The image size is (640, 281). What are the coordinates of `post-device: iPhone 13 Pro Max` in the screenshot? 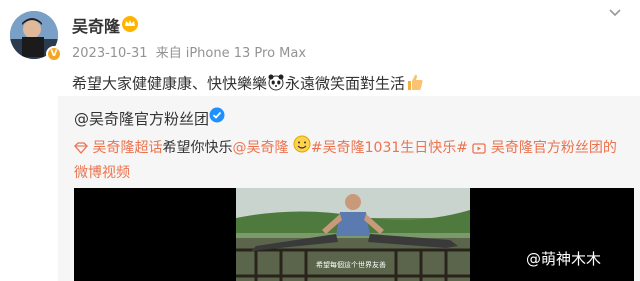 It's located at (246, 53).